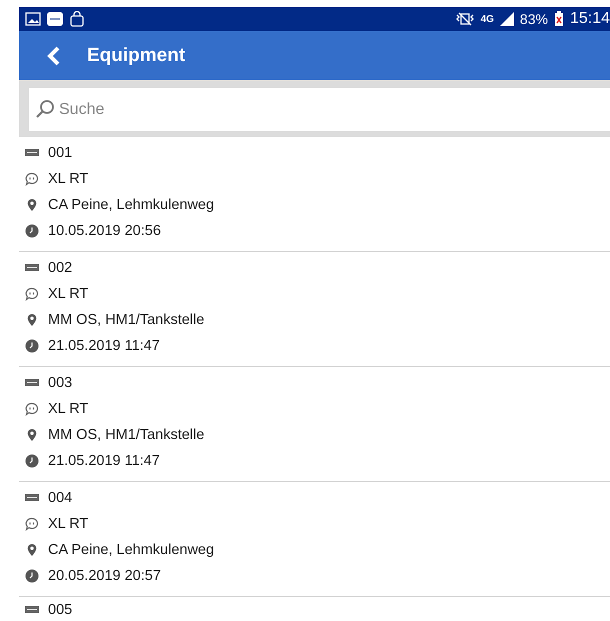  Describe the element at coordinates (60, 153) in the screenshot. I see `equipment-number: 001` at that location.